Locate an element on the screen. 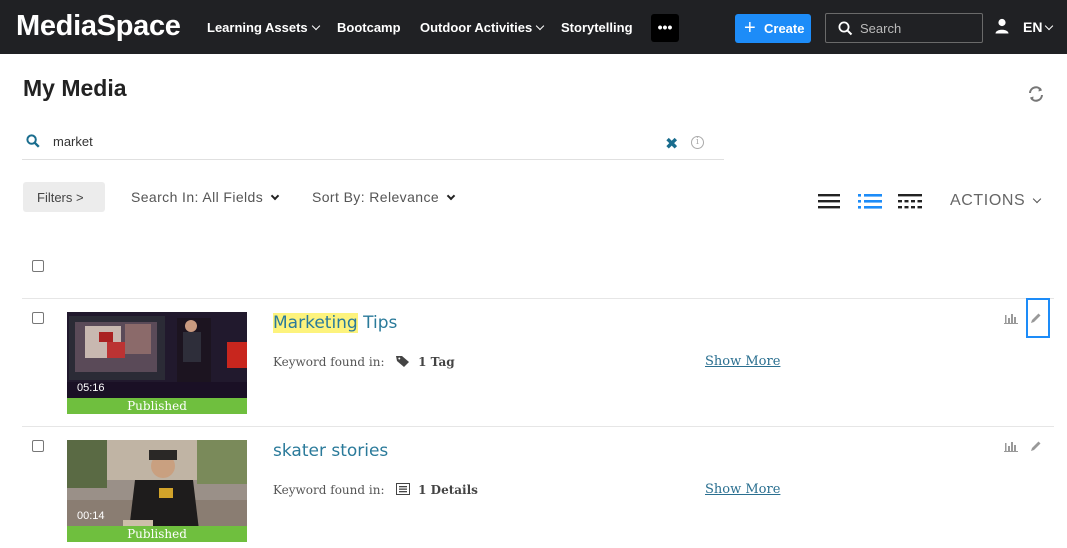 Image resolution: width=1067 pixels, height=548 pixels. filters-button-label: Filters > is located at coordinates (60, 197).